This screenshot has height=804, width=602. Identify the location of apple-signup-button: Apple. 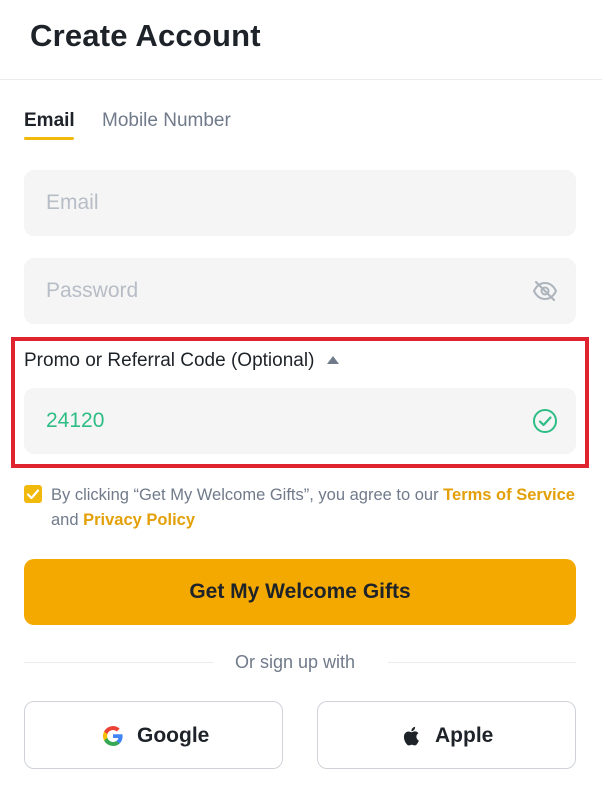
(446, 735).